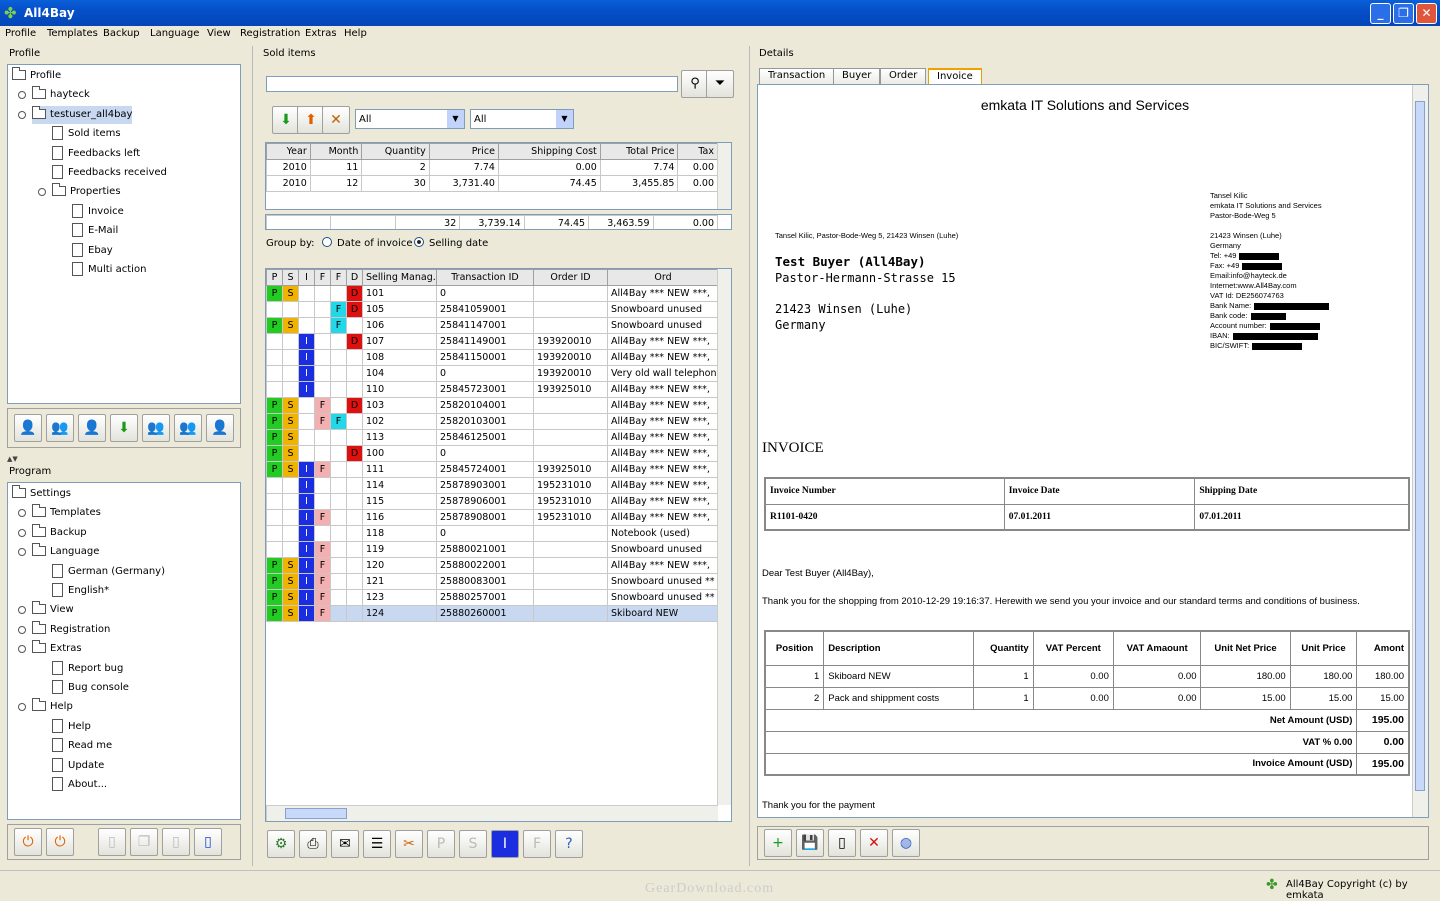 The height and width of the screenshot is (901, 1440). Describe the element at coordinates (419, 242) in the screenshot. I see `radio-selling-date` at that location.